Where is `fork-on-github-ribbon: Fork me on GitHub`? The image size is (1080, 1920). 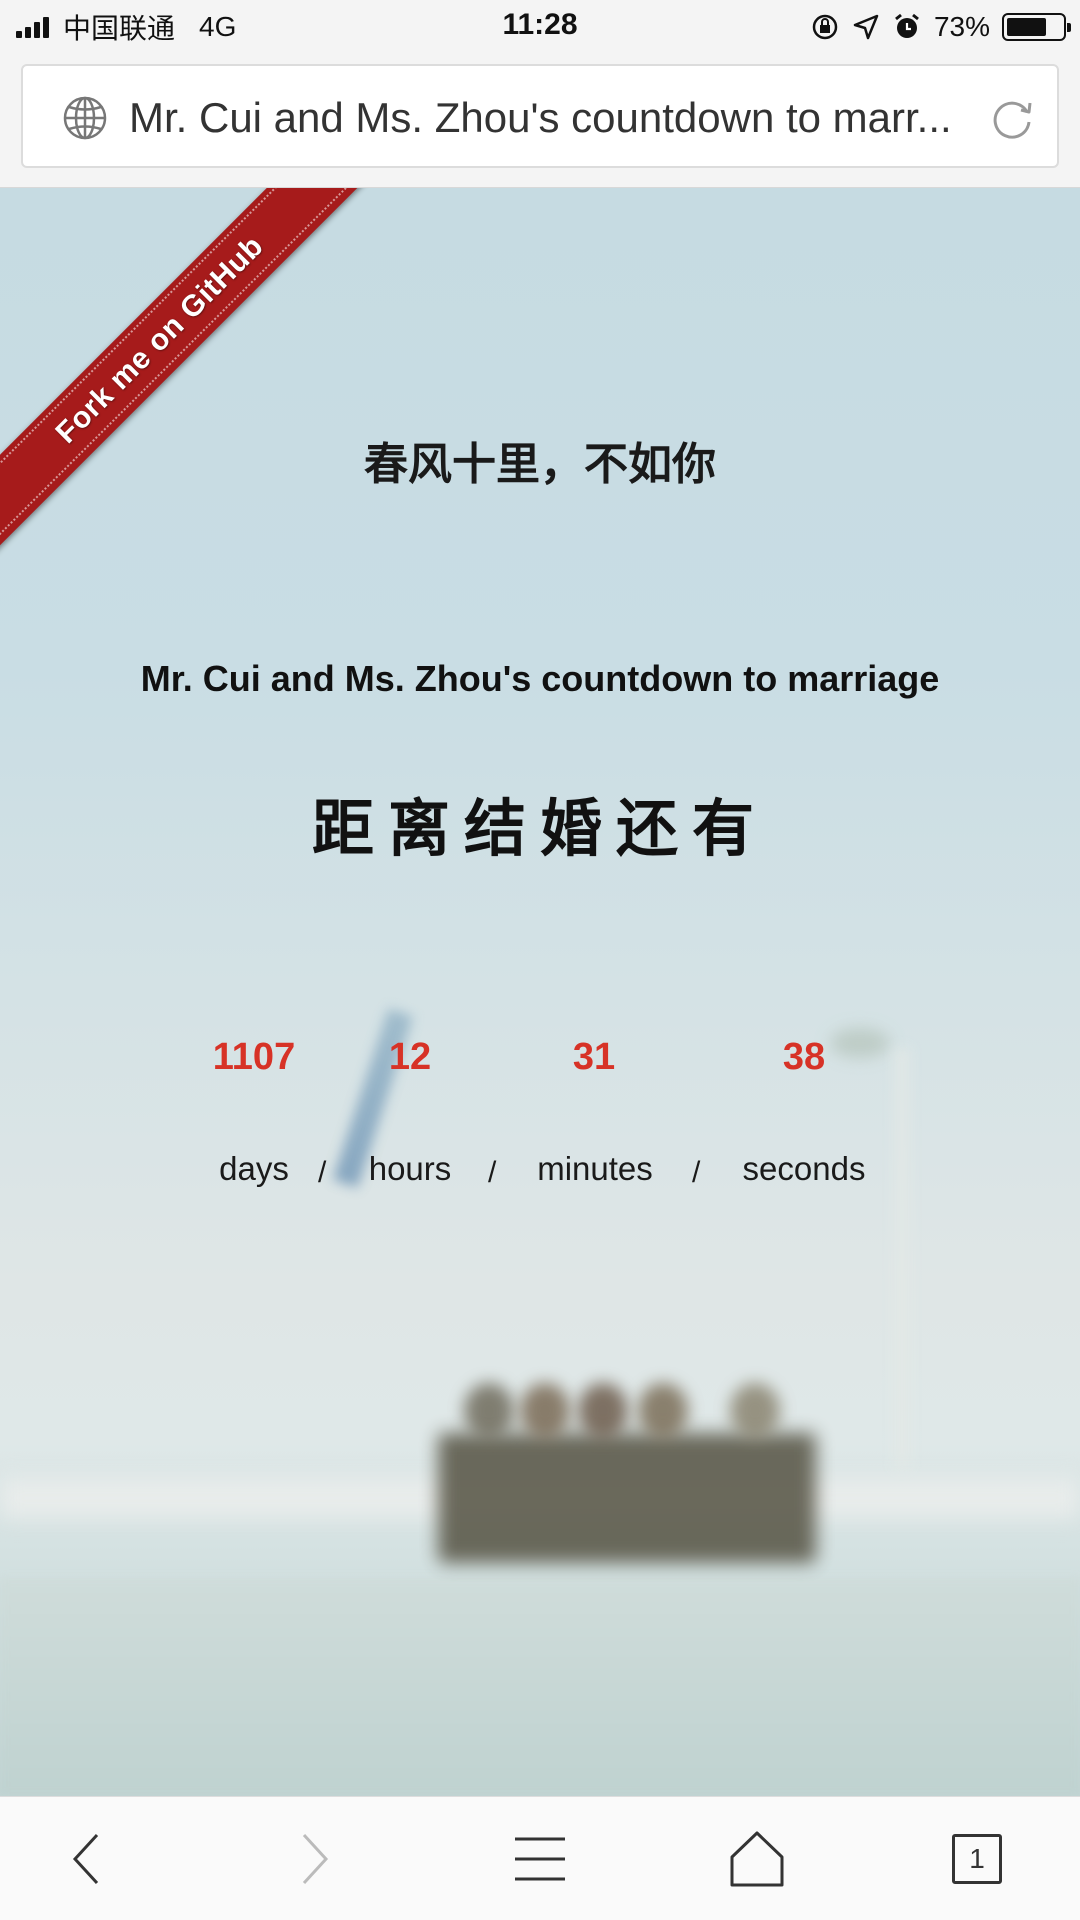
fork-on-github-ribbon: Fork me on GitHub is located at coordinates (187, 371).